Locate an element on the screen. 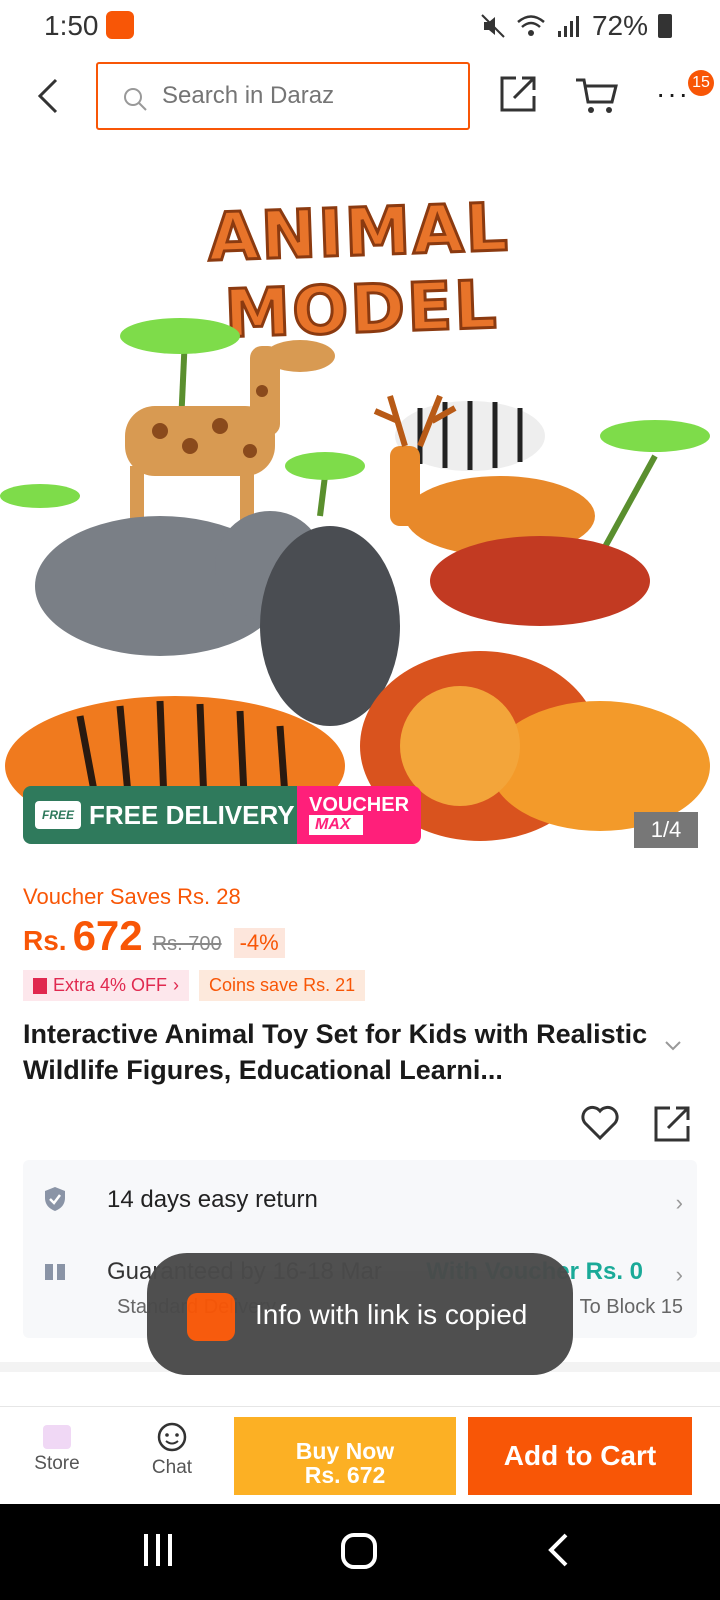 The width and height of the screenshot is (720, 1600). store-label: Store is located at coordinates (57, 1463).